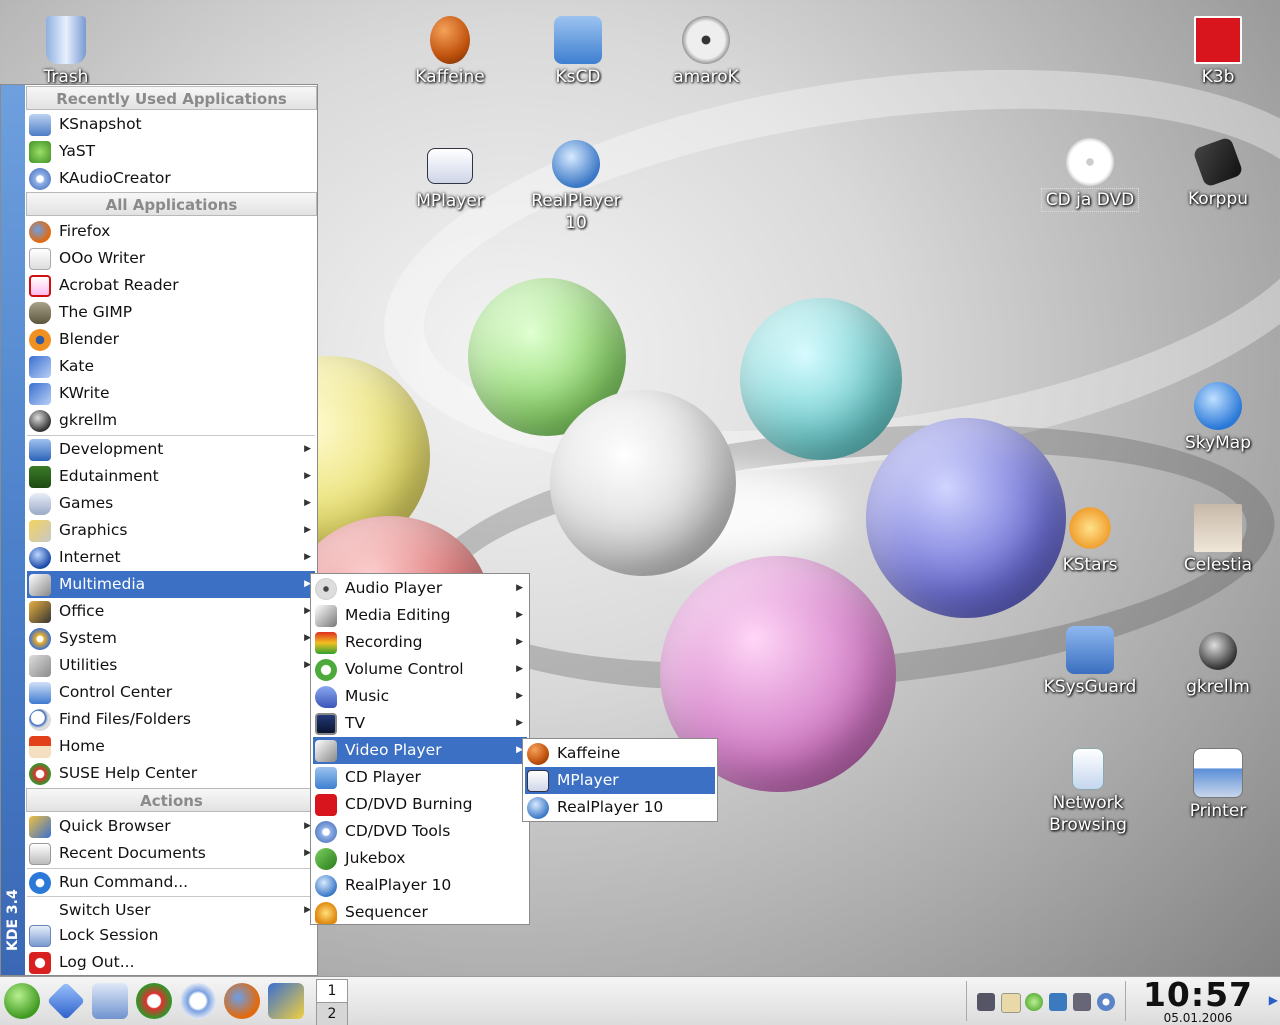 The width and height of the screenshot is (1280, 1025). What do you see at coordinates (326, 913) in the screenshot?
I see `sequencer-icon` at bounding box center [326, 913].